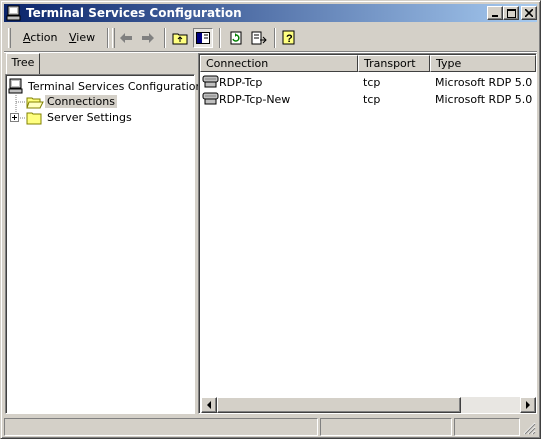  I want to click on close-button, so click(529, 13).